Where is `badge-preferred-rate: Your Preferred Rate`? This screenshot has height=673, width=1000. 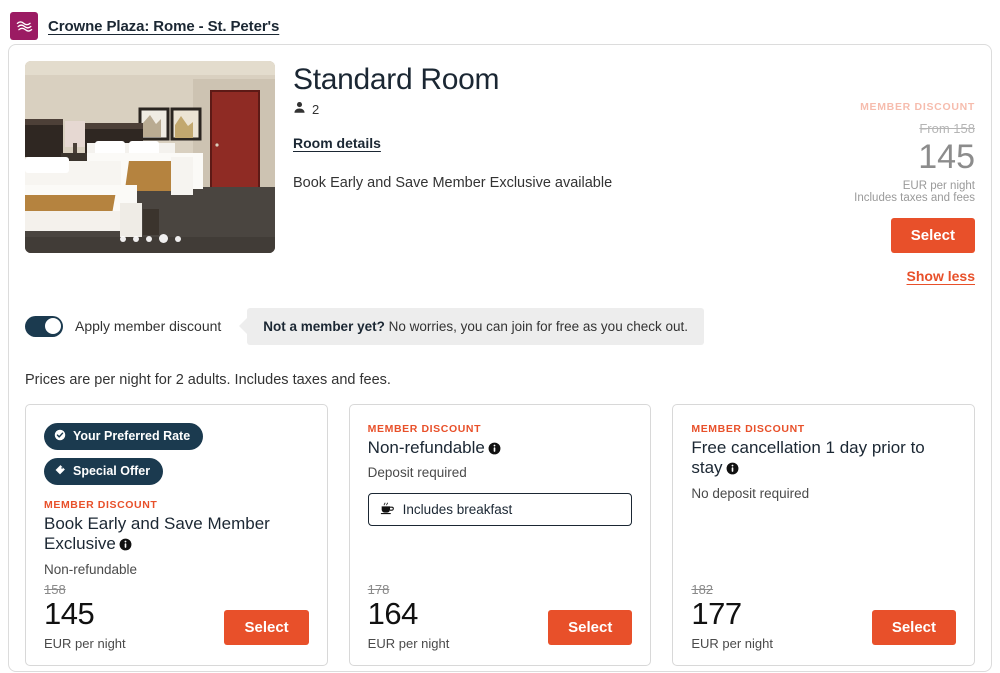
badge-preferred-rate: Your Preferred Rate is located at coordinates (124, 436).